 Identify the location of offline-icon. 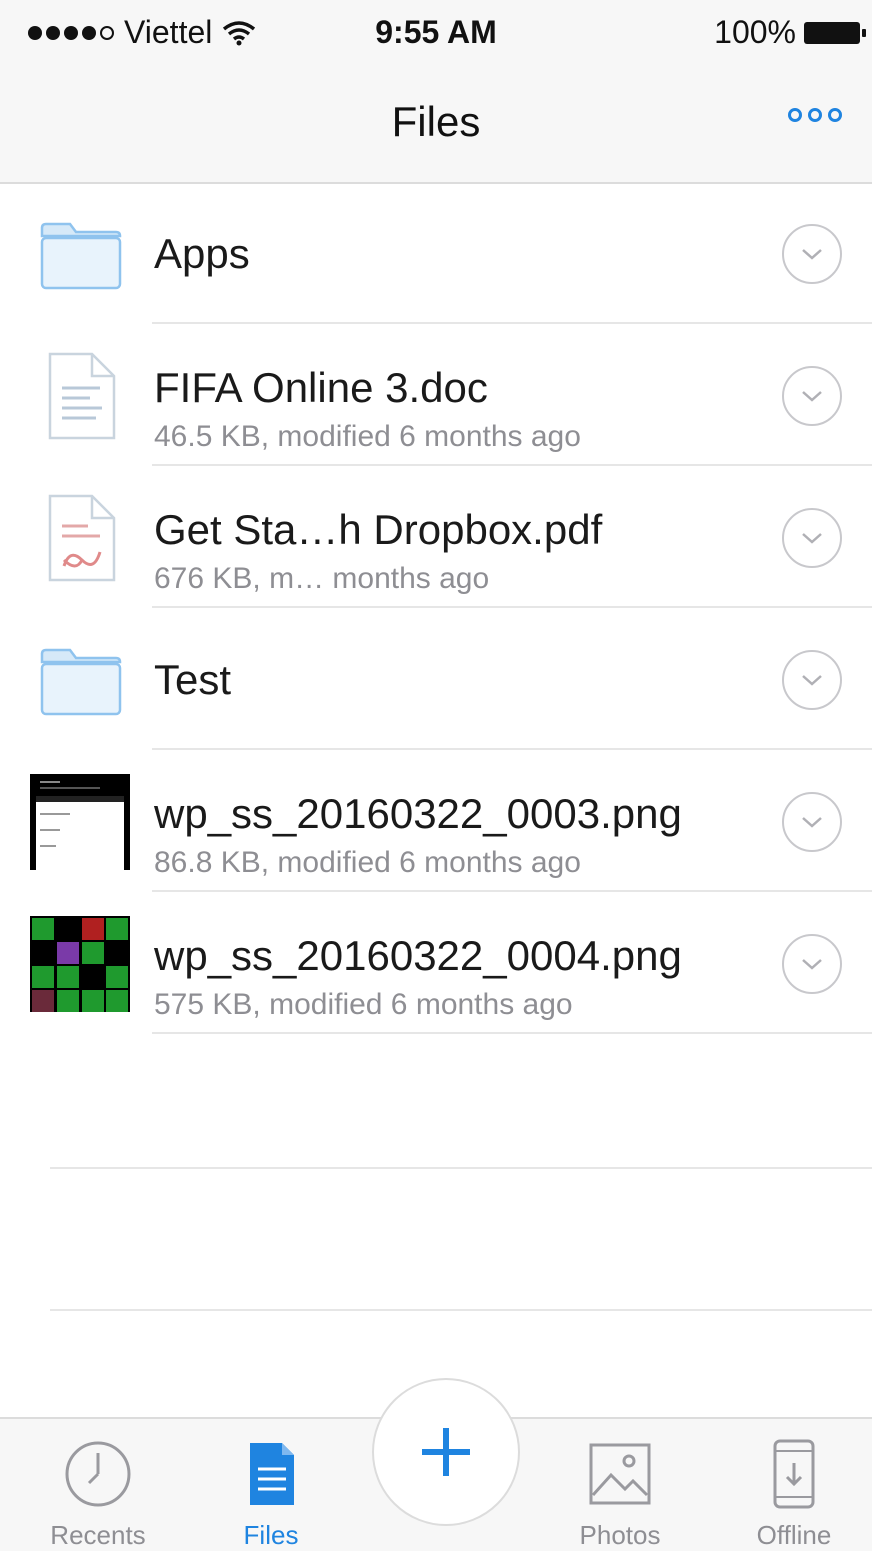
(794, 1474).